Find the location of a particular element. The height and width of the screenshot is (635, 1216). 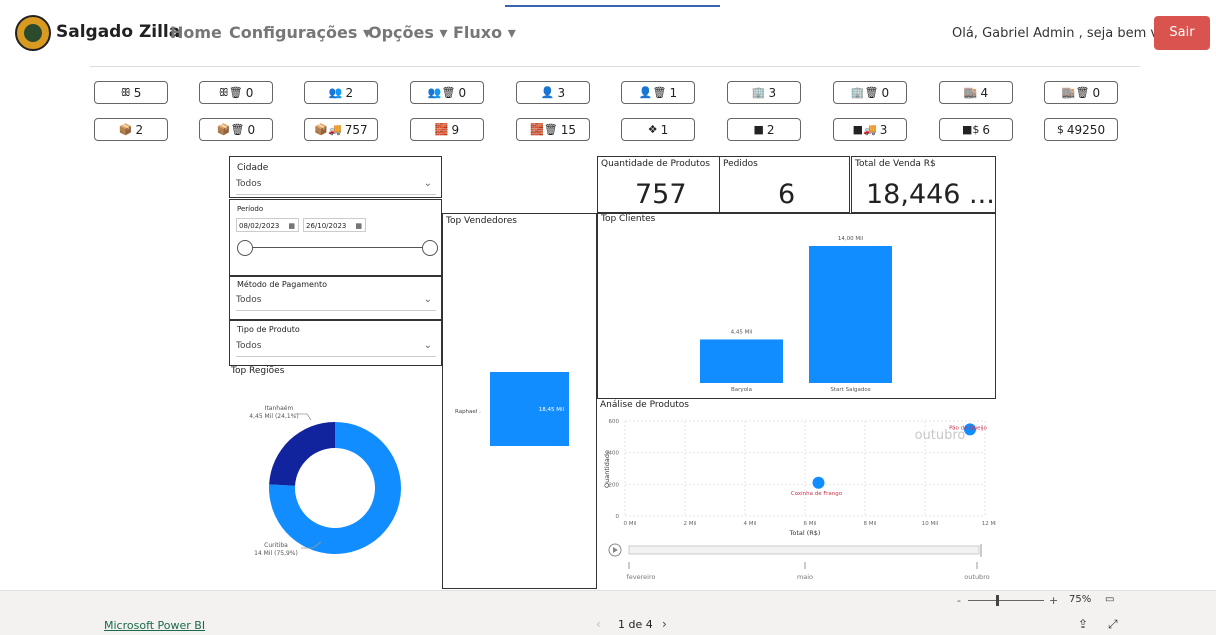

kpi-tile: 👤🗑 1 is located at coordinates (658, 92).